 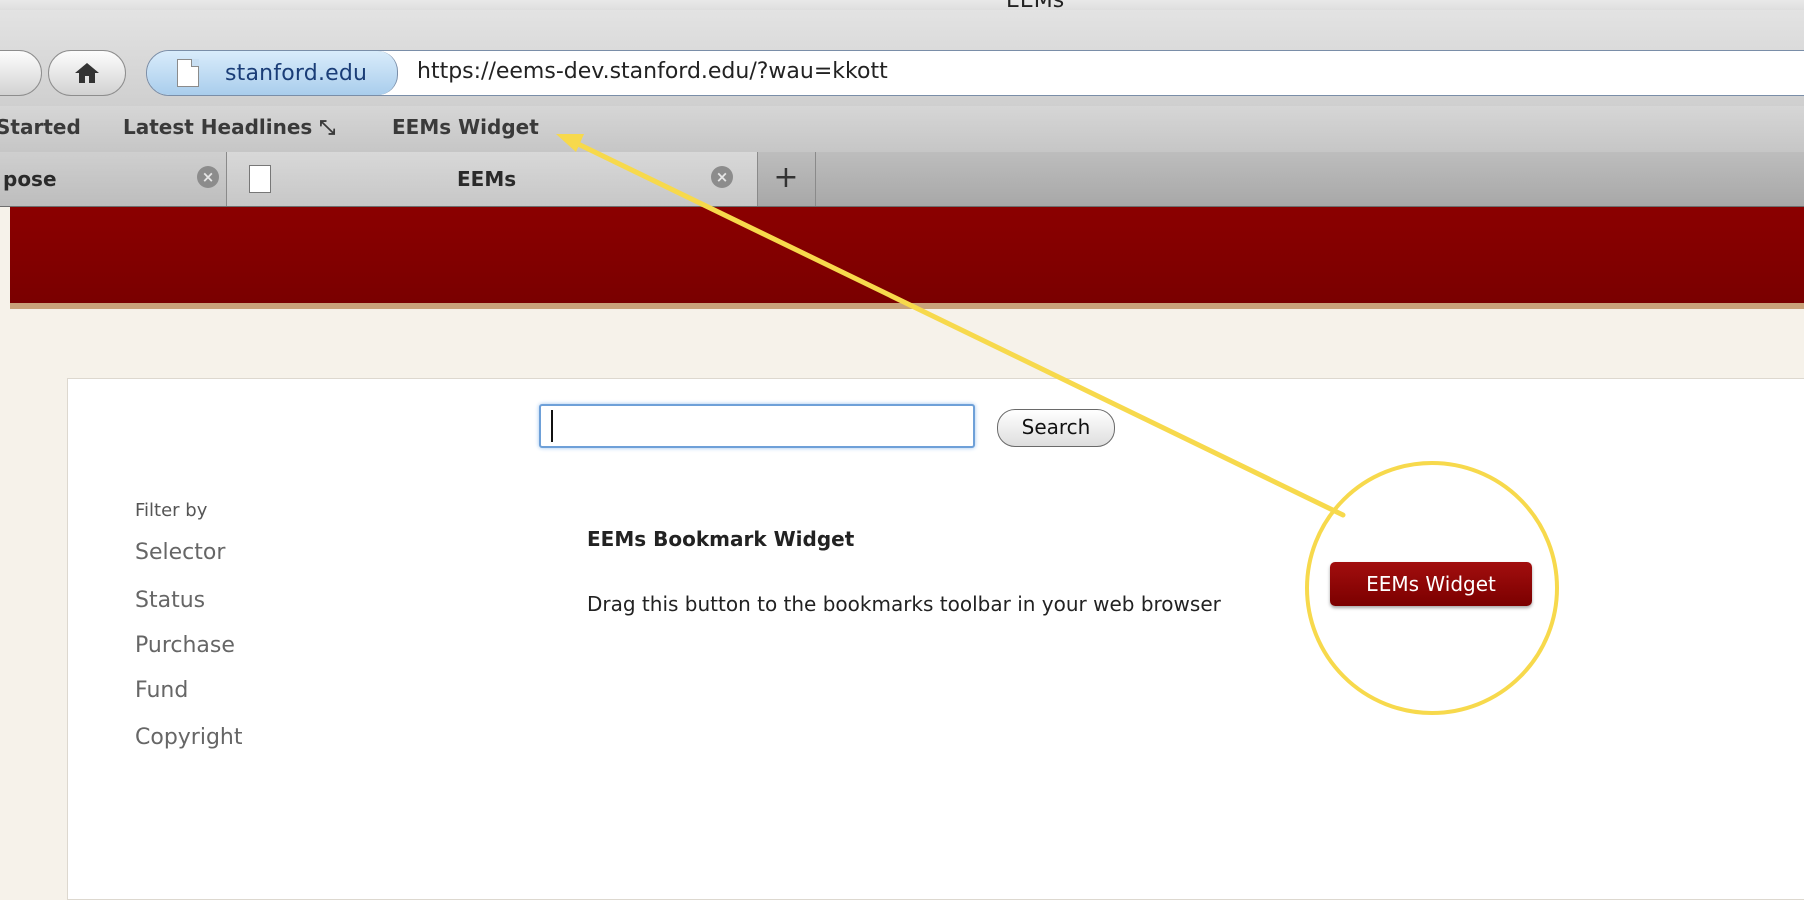 I want to click on search-button: Search, so click(x=1056, y=428).